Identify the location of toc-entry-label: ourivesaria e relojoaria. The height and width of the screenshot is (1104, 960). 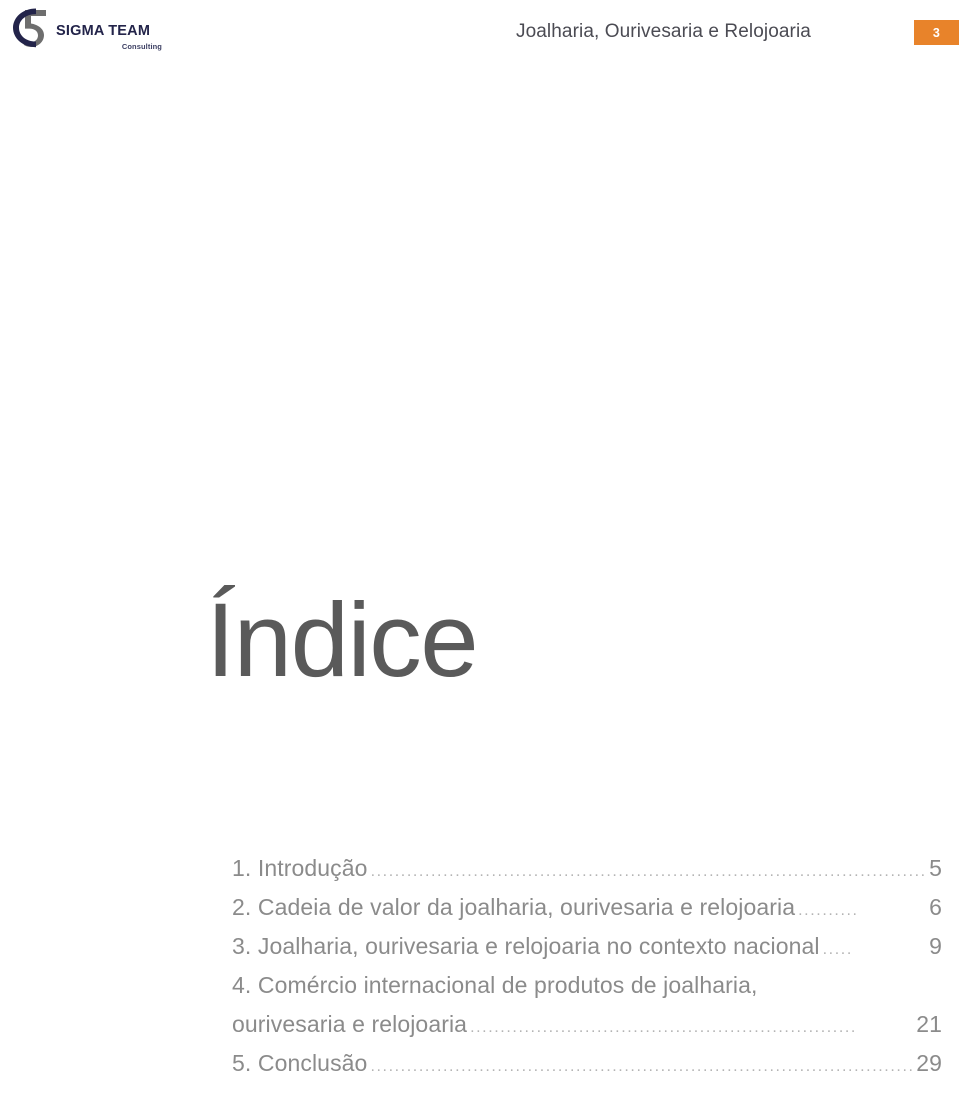
(350, 1024).